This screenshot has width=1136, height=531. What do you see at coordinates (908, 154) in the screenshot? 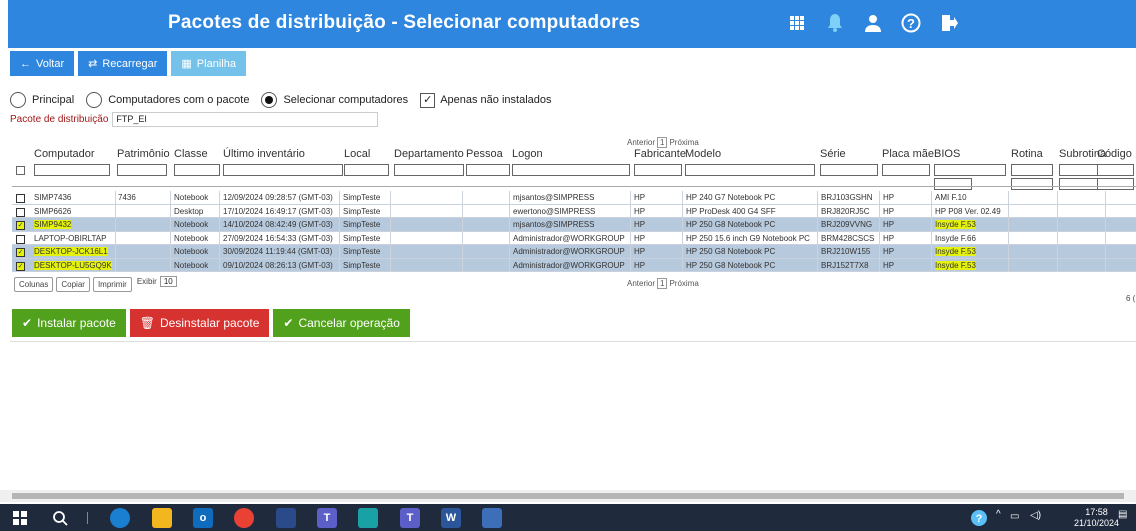
I see `column-header: Placa mãe` at bounding box center [908, 154].